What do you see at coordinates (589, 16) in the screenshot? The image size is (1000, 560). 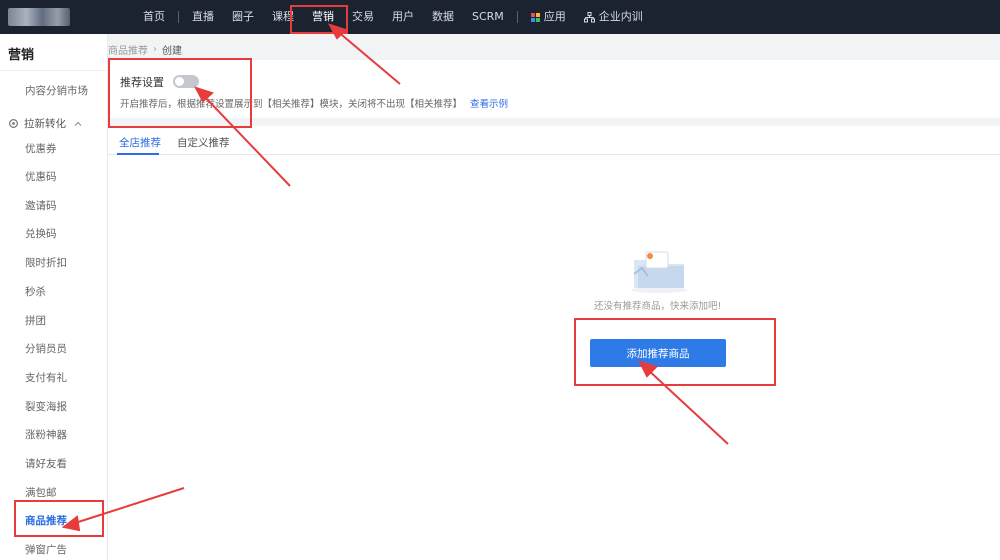 I see `org-chart-icon` at bounding box center [589, 16].